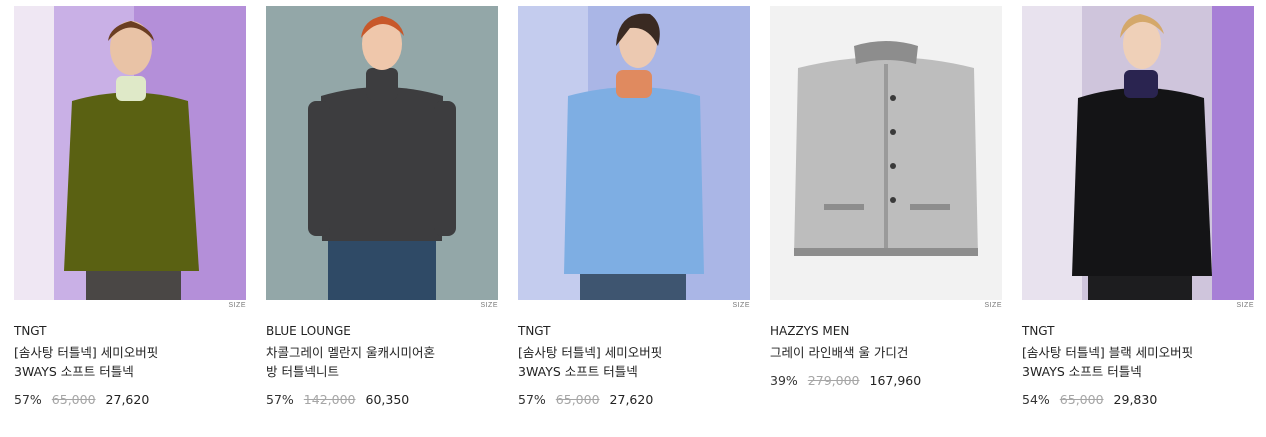  I want to click on product-name-line: 차콜그레이 멜란지 울캐시미어혼, so click(350, 352).